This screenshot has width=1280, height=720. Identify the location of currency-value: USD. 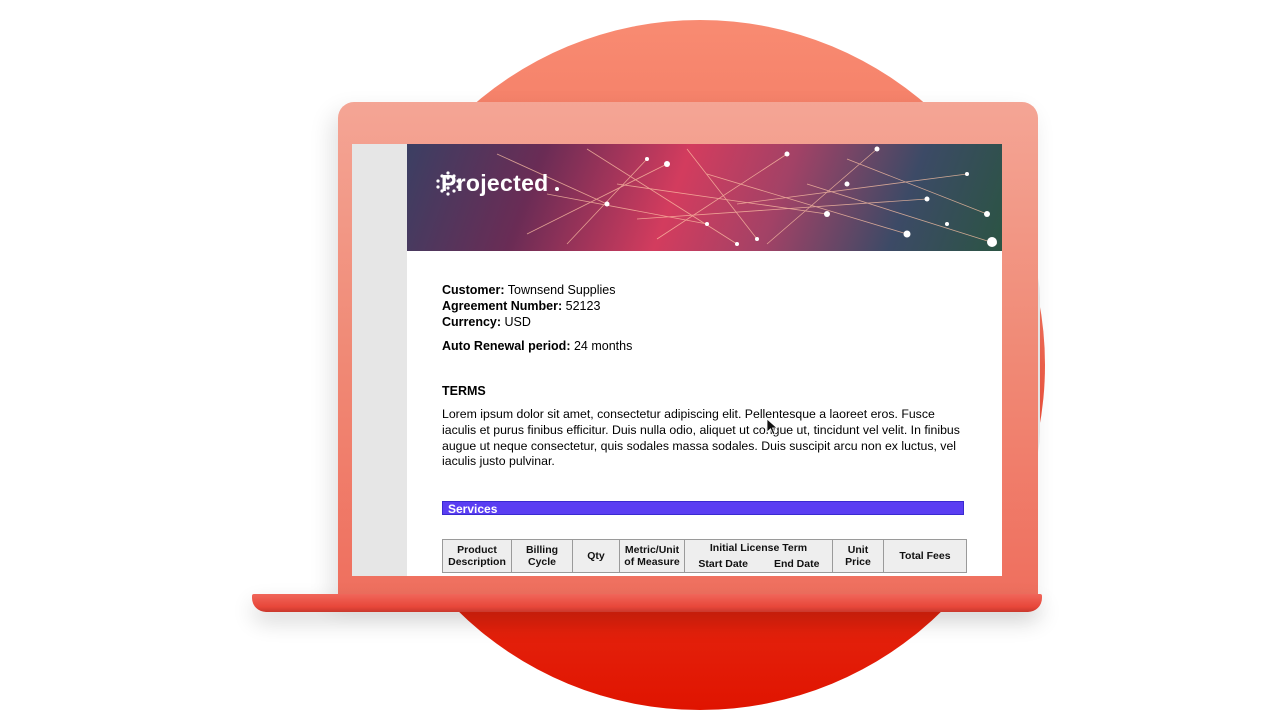
(517, 322).